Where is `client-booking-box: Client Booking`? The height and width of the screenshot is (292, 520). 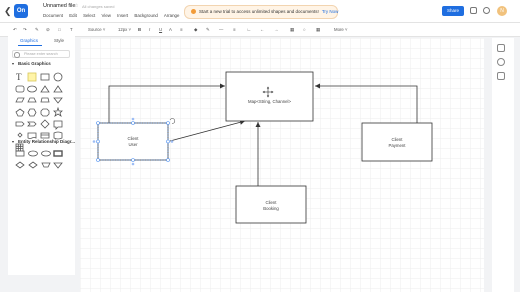 client-booking-box: Client Booking is located at coordinates (271, 204).